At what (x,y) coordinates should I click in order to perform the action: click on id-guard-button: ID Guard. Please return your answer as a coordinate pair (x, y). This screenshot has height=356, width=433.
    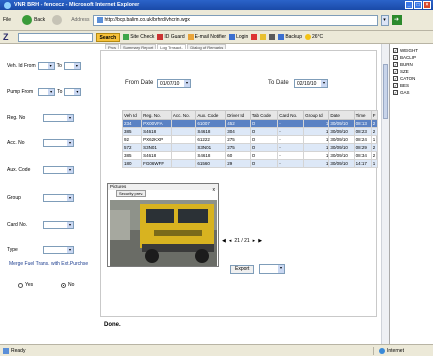
    Looking at the image, I should click on (171, 37).